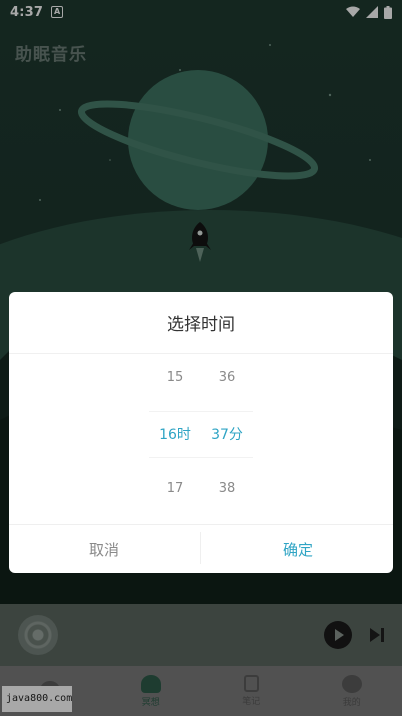  I want to click on minute-option-above: 36, so click(227, 377).